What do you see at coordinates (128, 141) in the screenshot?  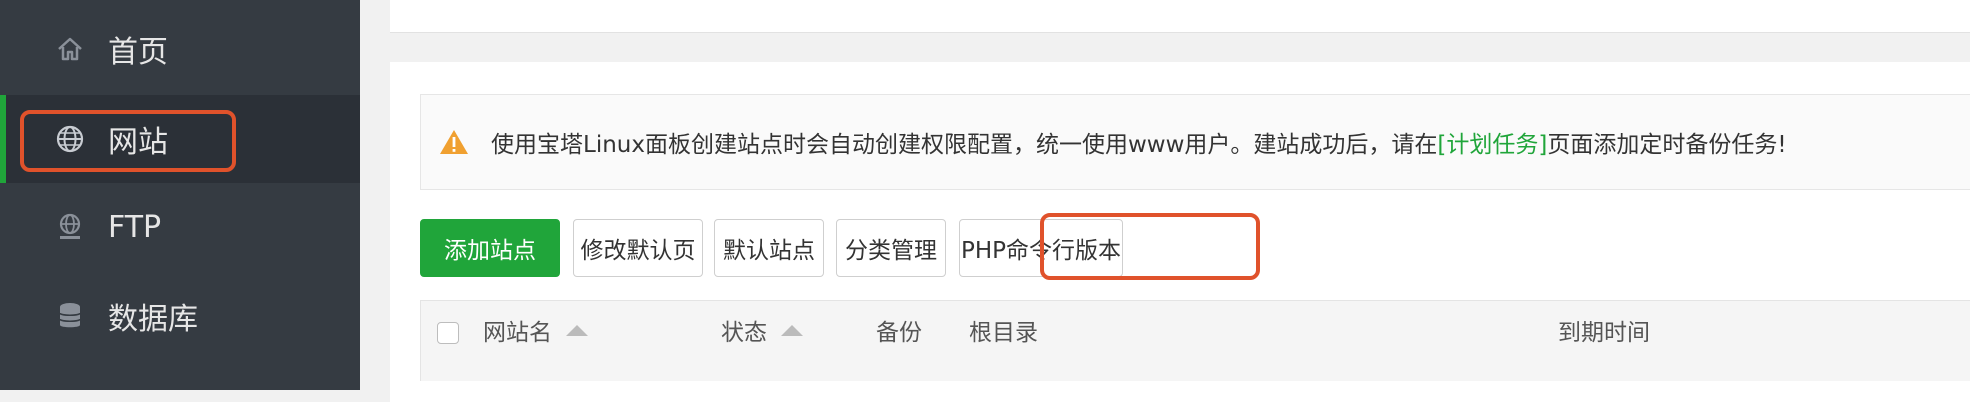 I see `highlight-frame-website` at bounding box center [128, 141].